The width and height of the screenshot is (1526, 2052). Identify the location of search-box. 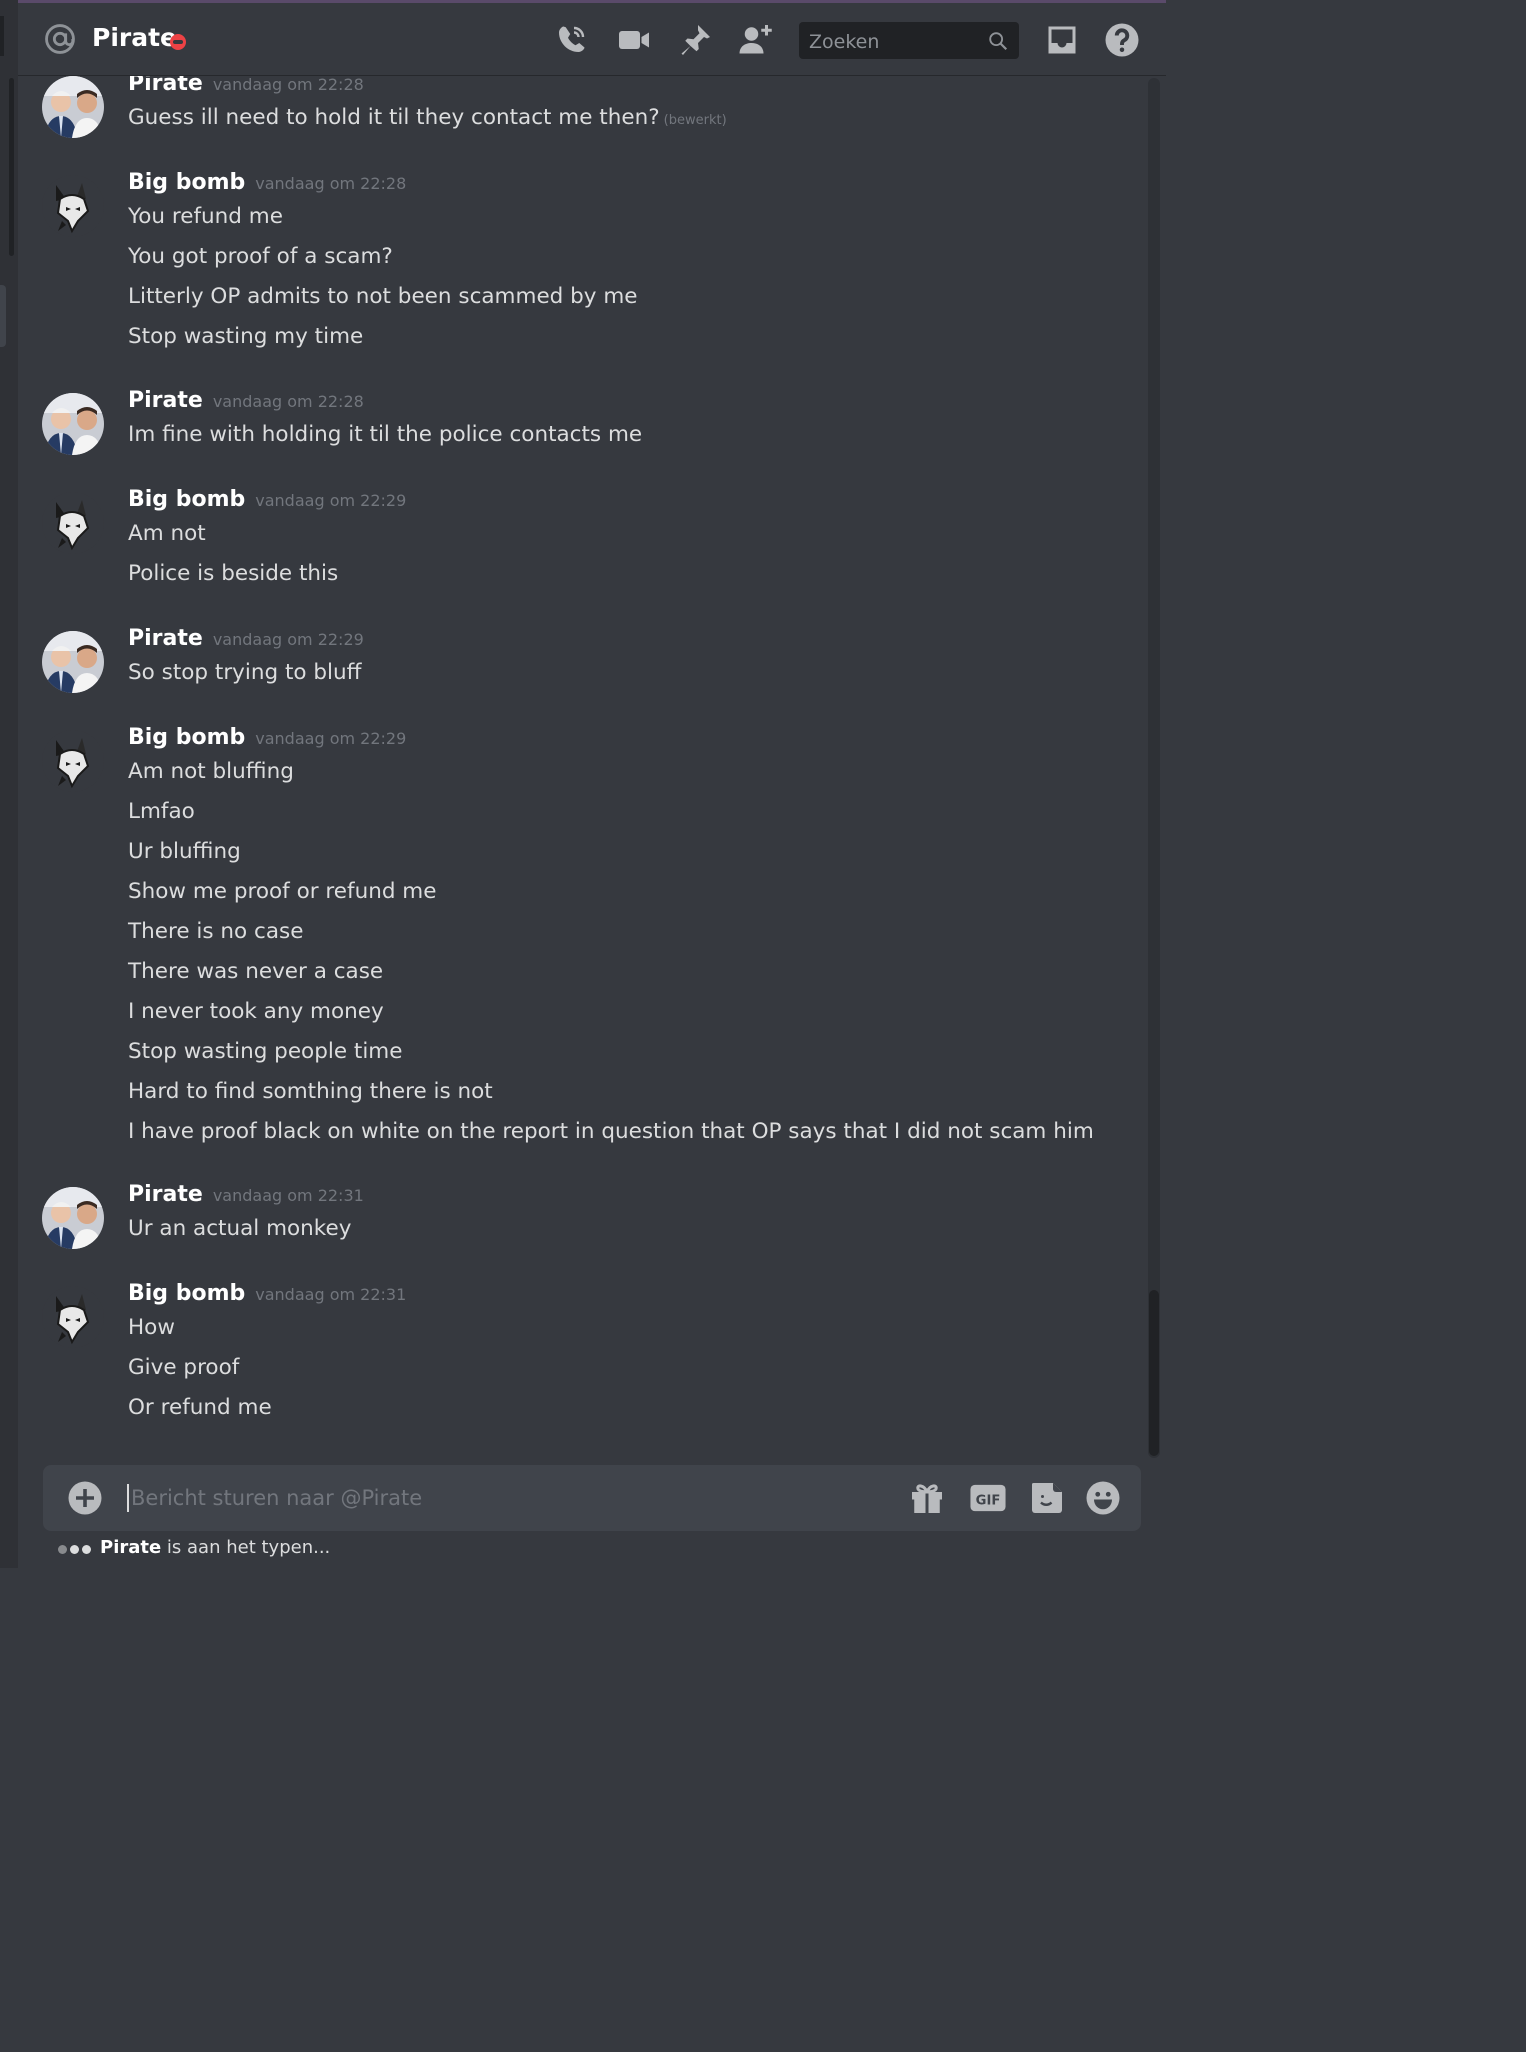
(909, 41).